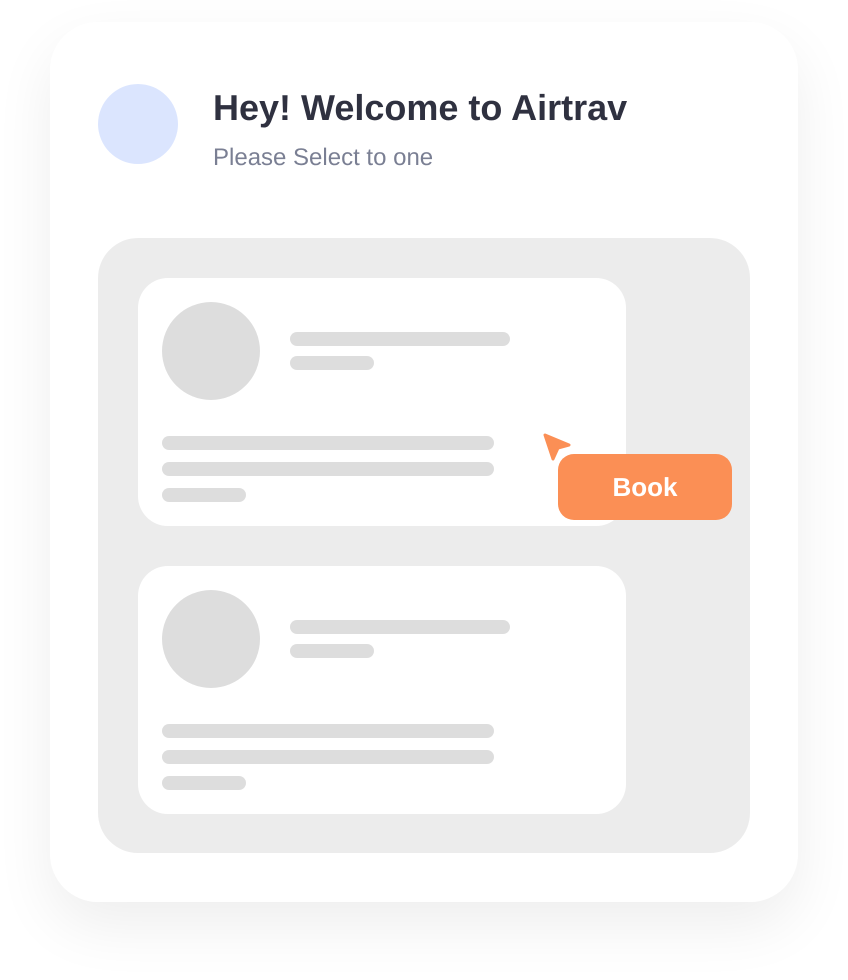 The width and height of the screenshot is (848, 980). What do you see at coordinates (645, 487) in the screenshot?
I see `book-button: Book` at bounding box center [645, 487].